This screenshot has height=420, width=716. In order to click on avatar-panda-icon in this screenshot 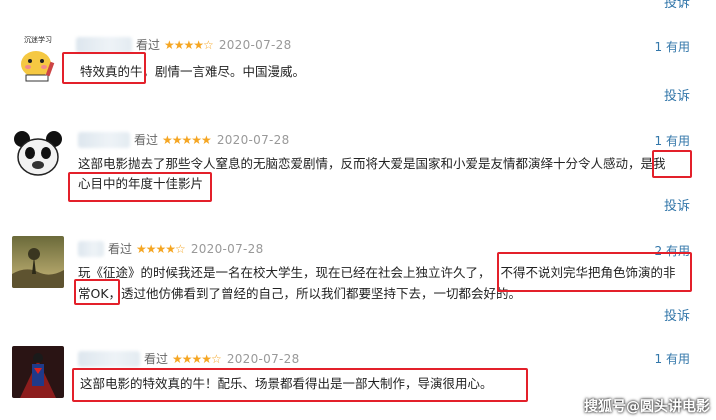, I will do `click(38, 153)`.